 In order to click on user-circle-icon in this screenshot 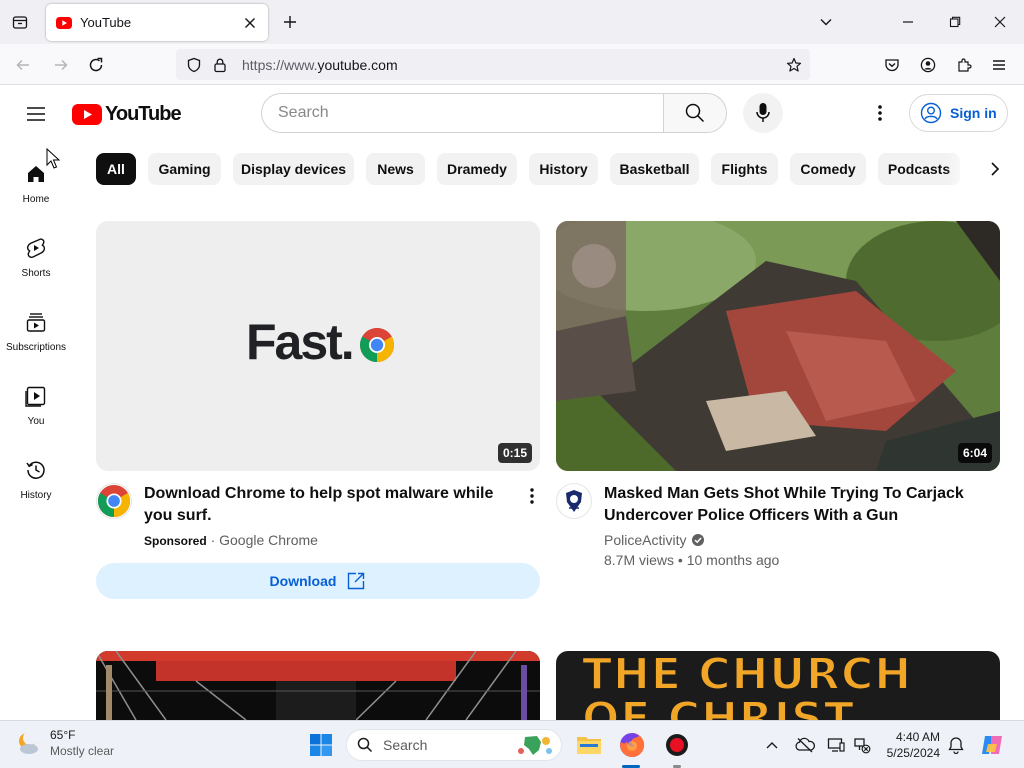, I will do `click(931, 113)`.